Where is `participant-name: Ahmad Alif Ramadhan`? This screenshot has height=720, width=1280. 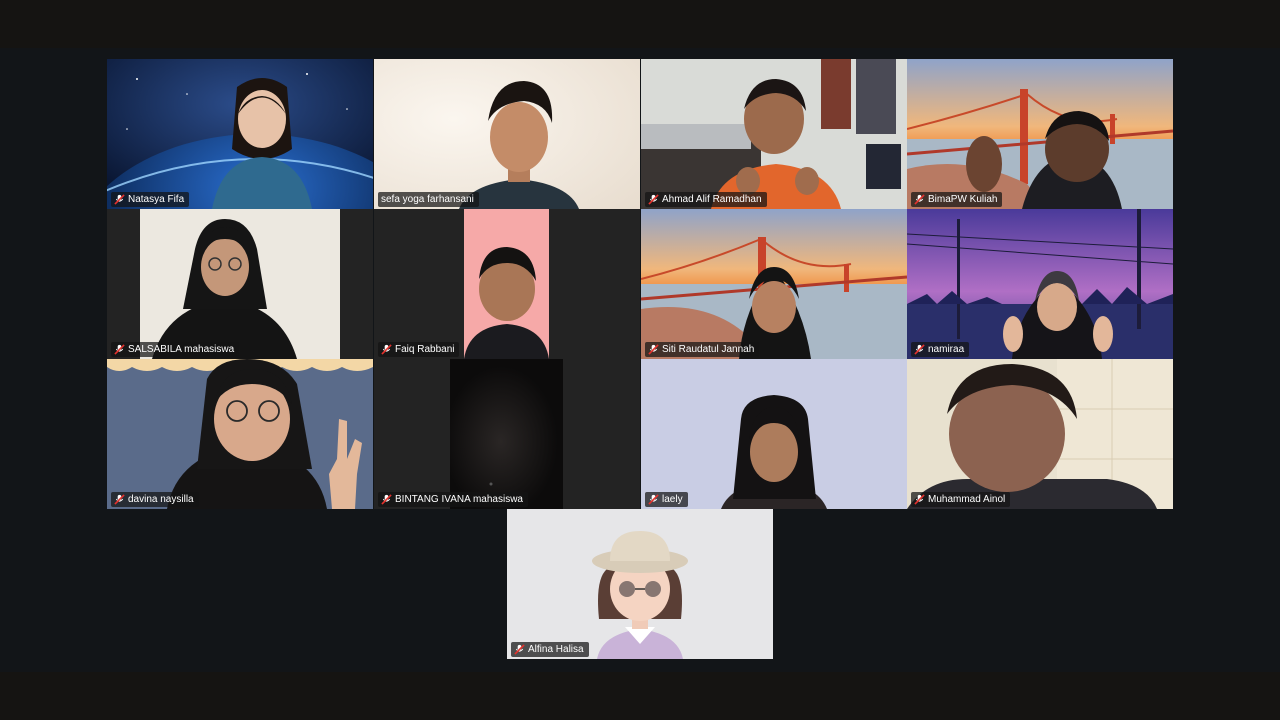
participant-name: Ahmad Alif Ramadhan is located at coordinates (712, 199).